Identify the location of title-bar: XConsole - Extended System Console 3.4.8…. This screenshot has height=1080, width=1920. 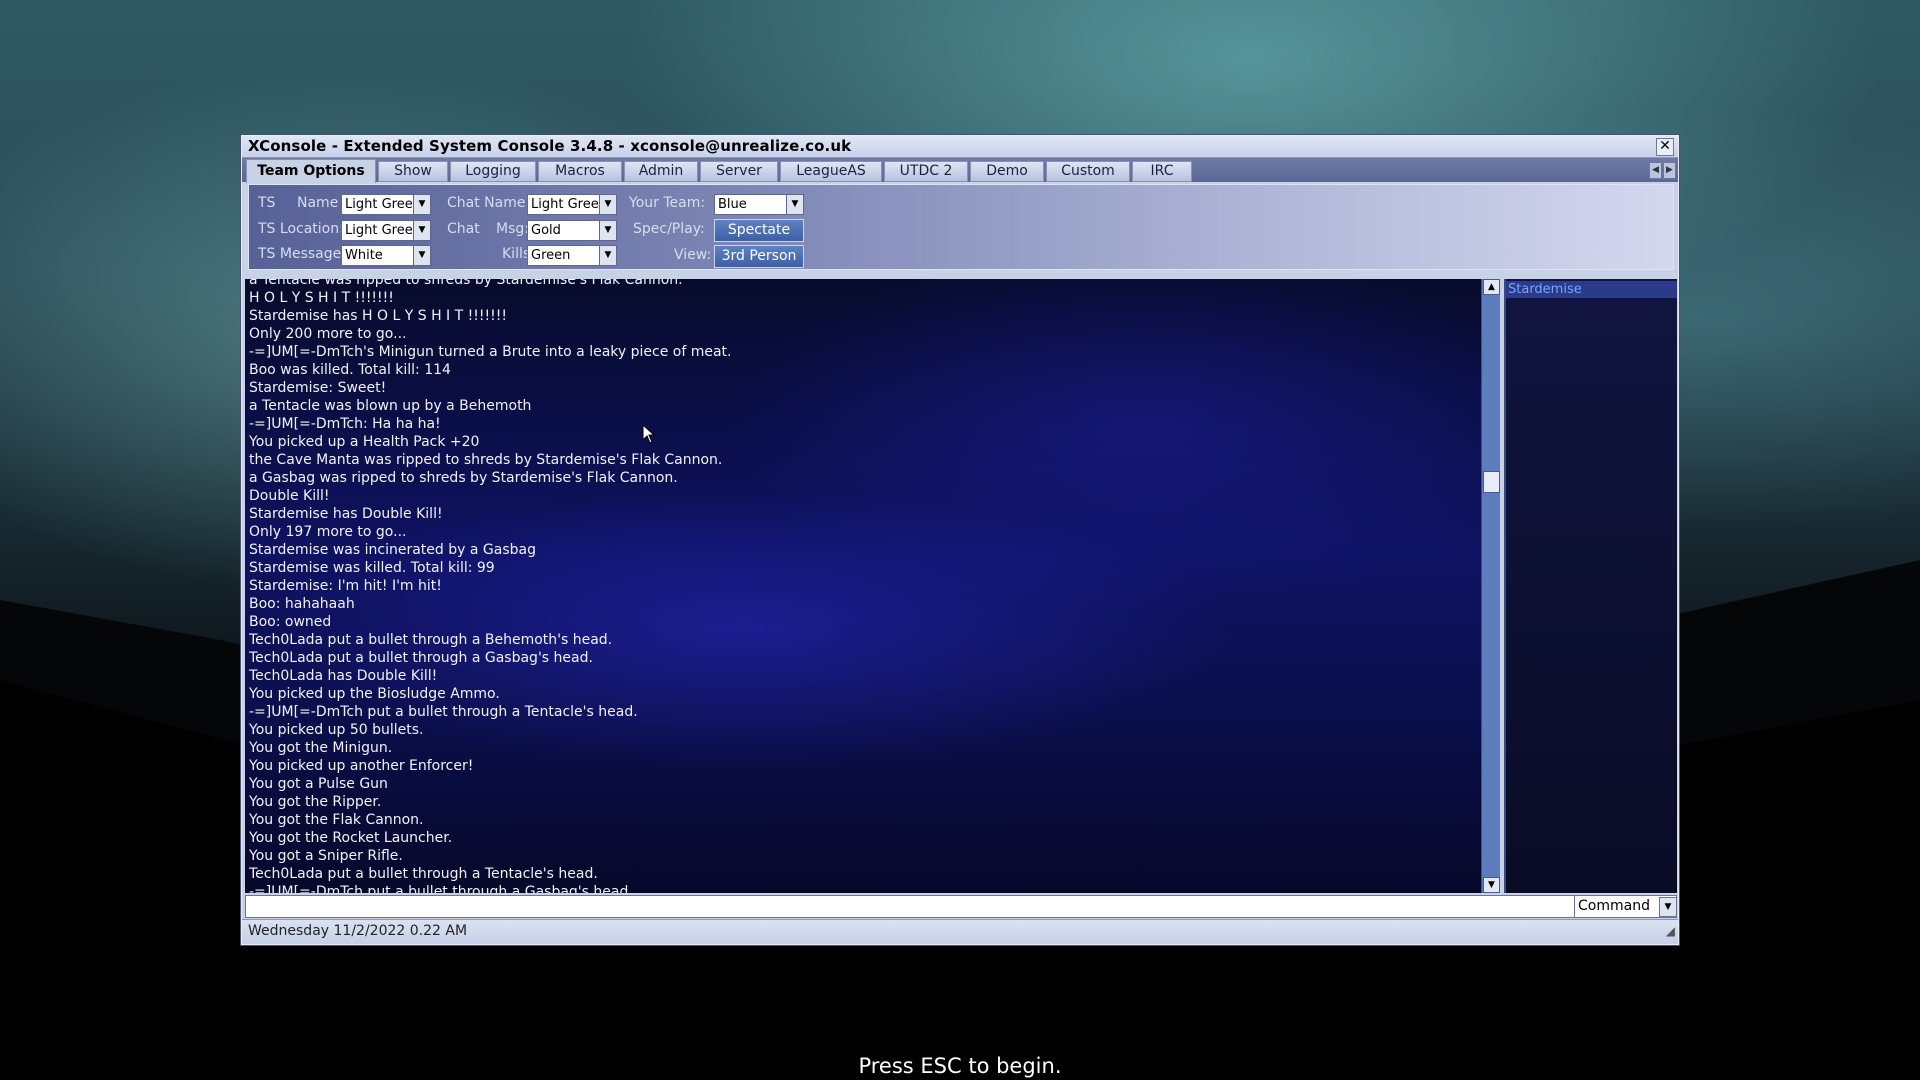
(960, 147).